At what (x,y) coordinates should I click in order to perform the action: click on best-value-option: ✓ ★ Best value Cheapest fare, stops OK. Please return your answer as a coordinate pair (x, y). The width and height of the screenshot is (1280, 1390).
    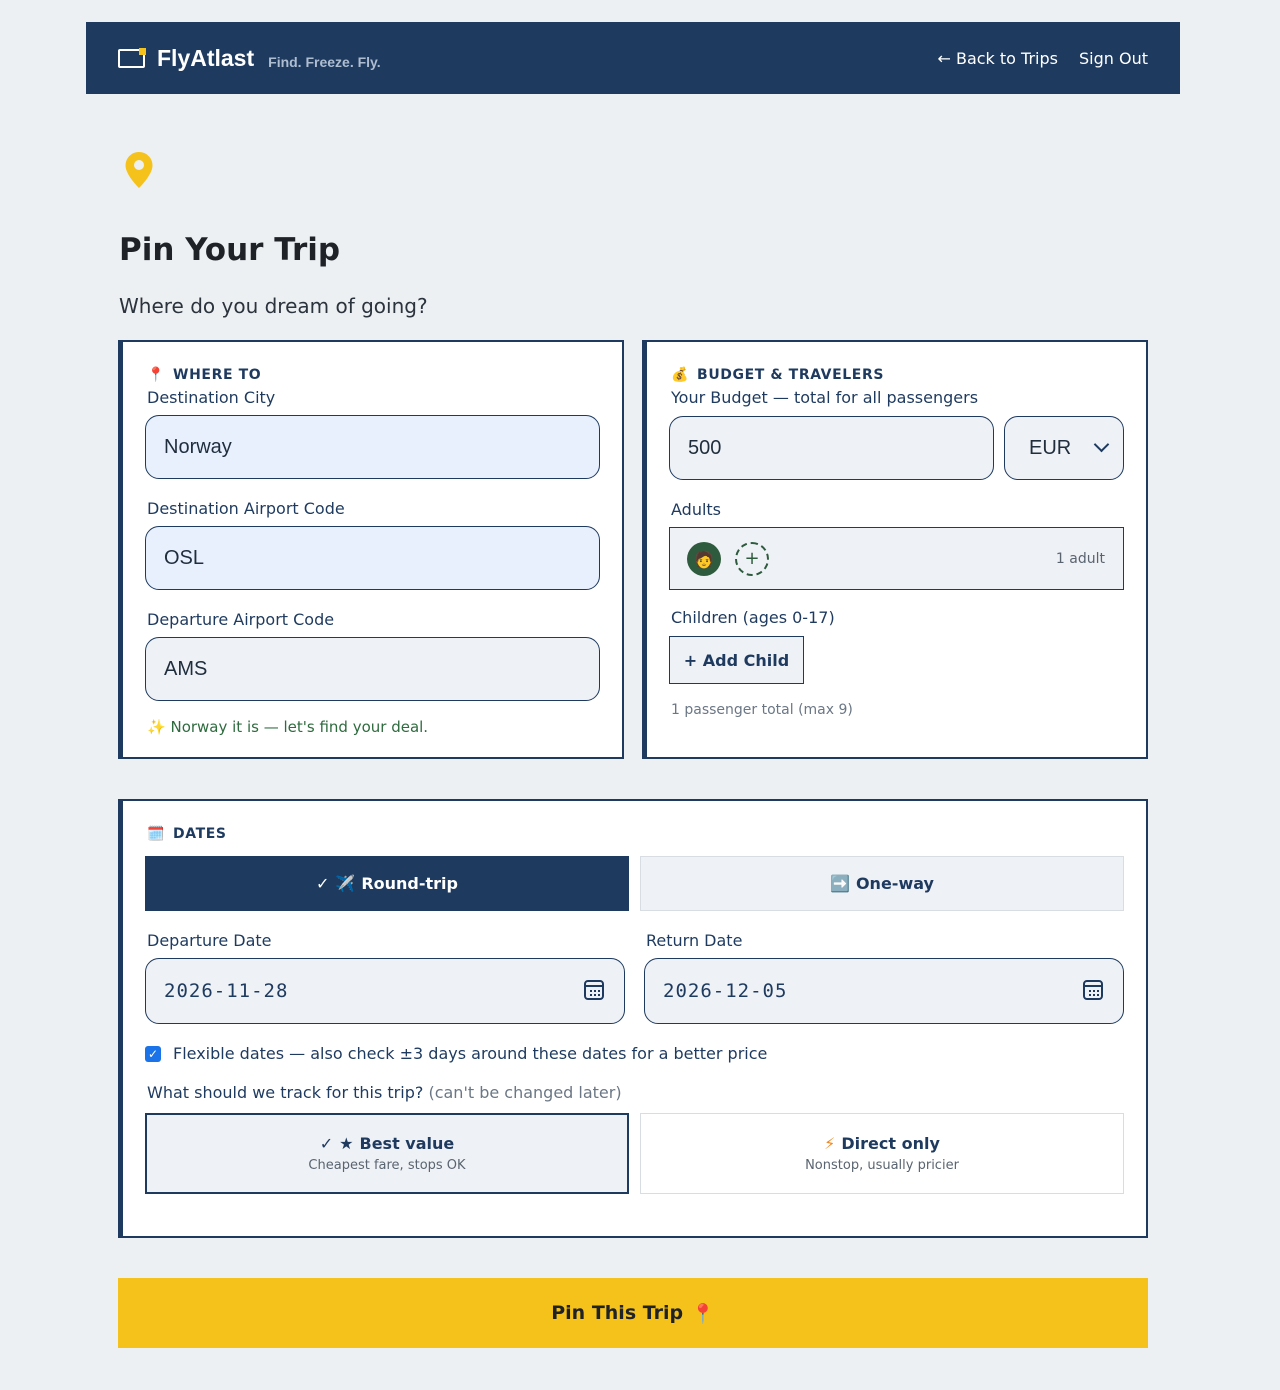
    Looking at the image, I should click on (387, 1153).